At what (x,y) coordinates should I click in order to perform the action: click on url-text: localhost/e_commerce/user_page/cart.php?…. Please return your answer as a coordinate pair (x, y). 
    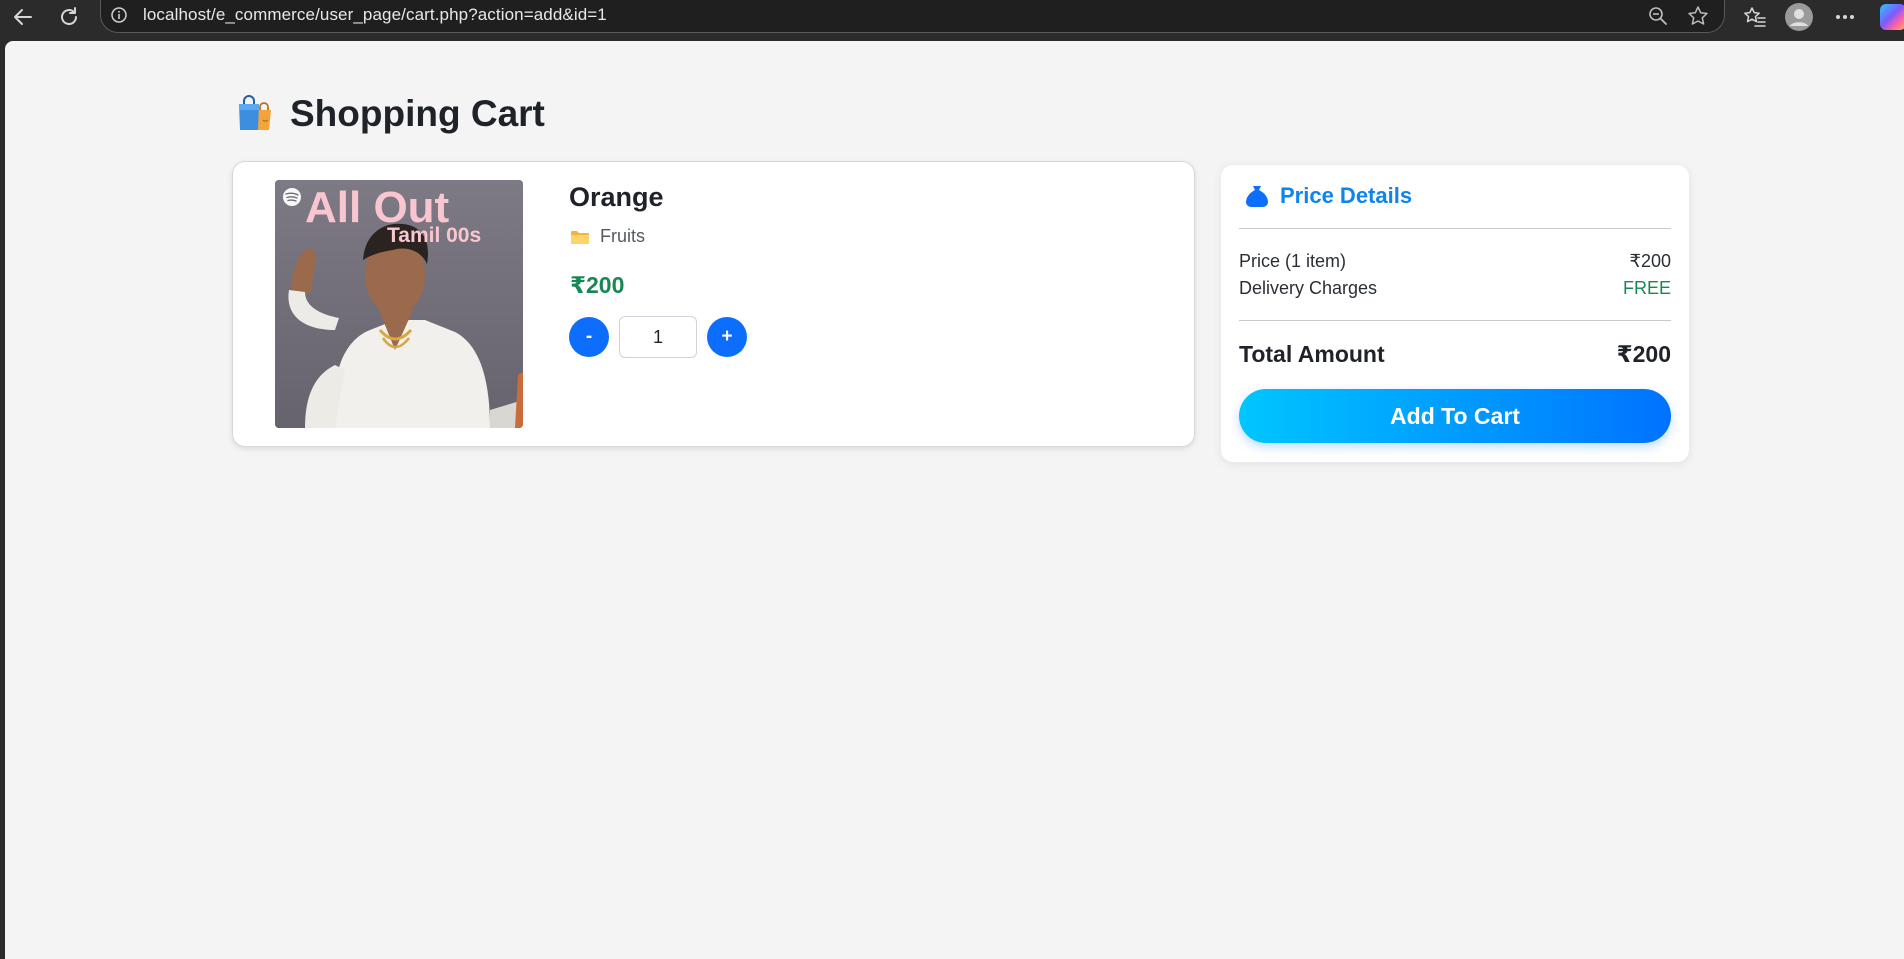
    Looking at the image, I should click on (375, 15).